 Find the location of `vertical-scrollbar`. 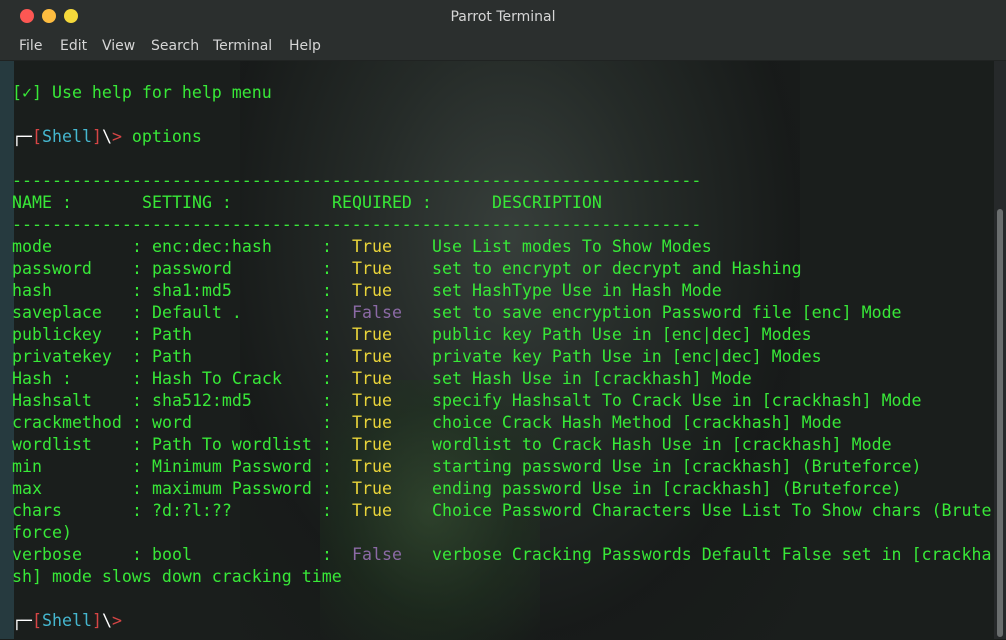

vertical-scrollbar is located at coordinates (1000, 350).